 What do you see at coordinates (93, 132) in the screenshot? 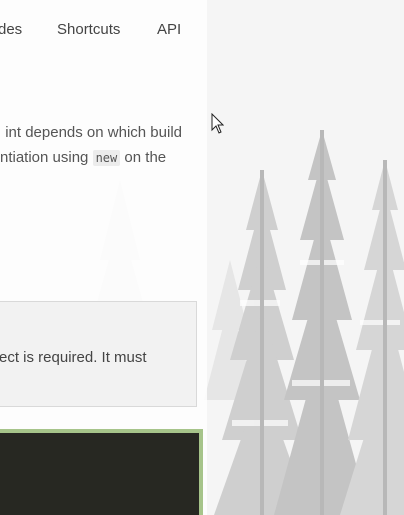
I see `paragraph-line-1: int depends on which build` at bounding box center [93, 132].